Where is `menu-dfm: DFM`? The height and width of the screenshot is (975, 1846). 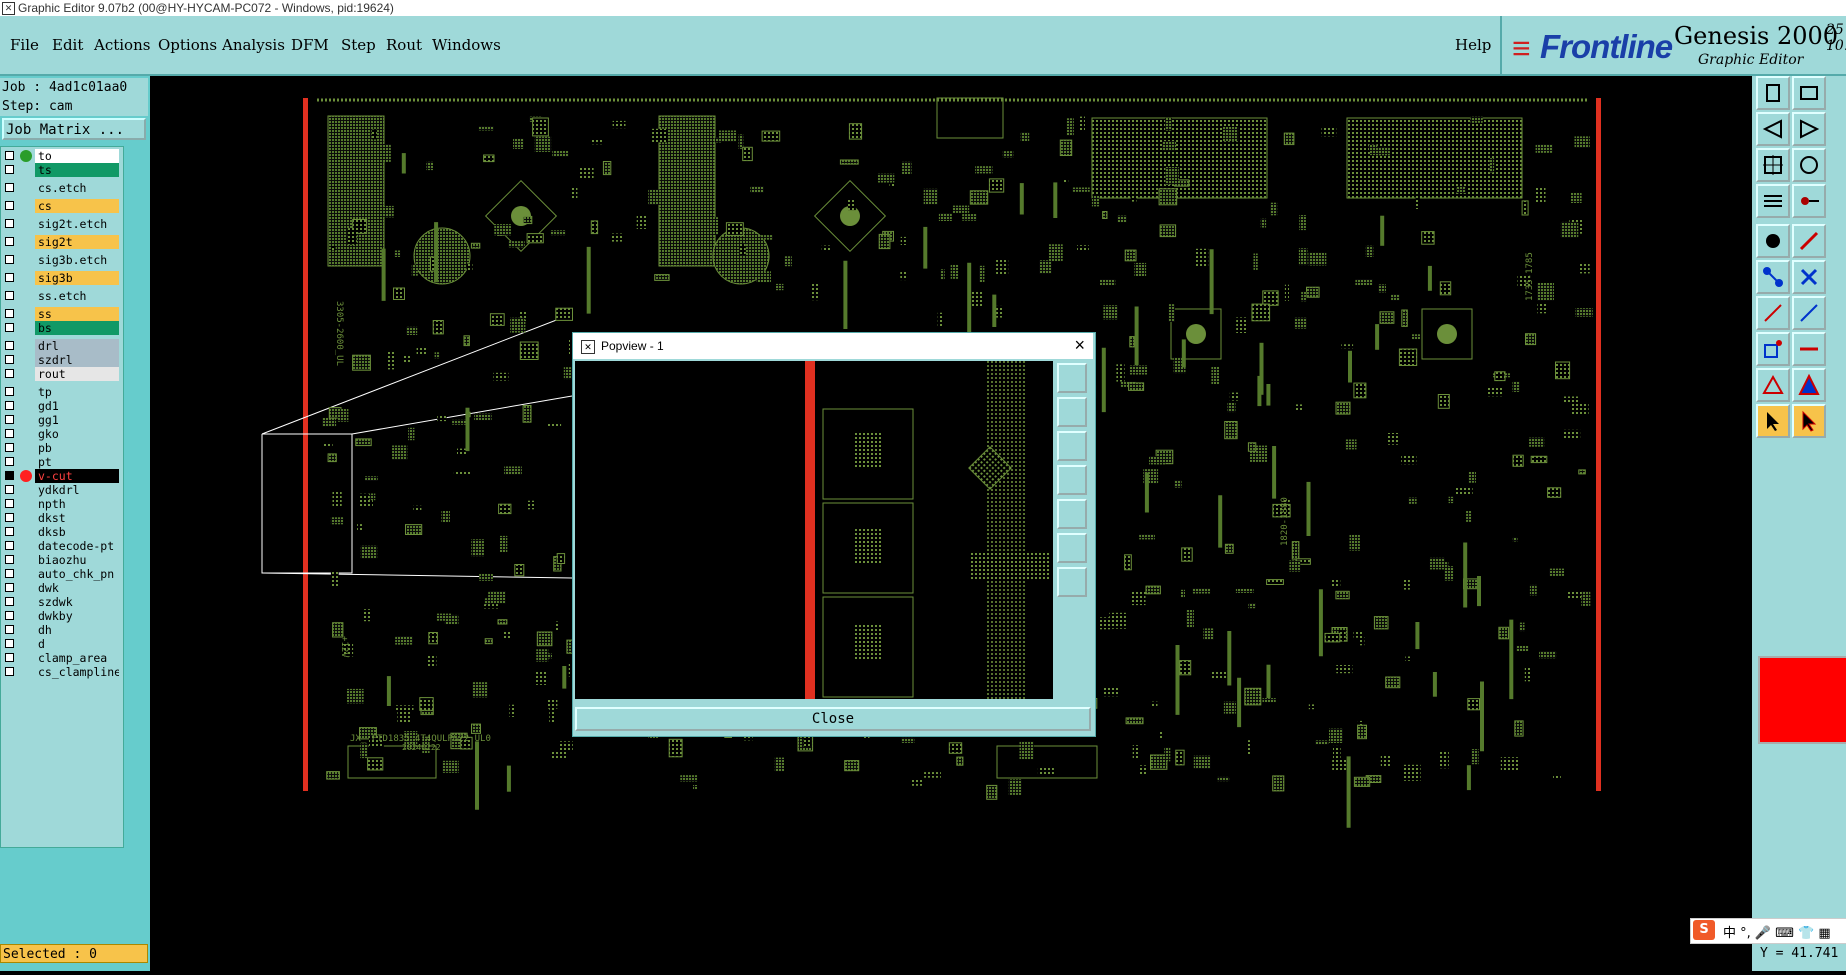 menu-dfm: DFM is located at coordinates (310, 45).